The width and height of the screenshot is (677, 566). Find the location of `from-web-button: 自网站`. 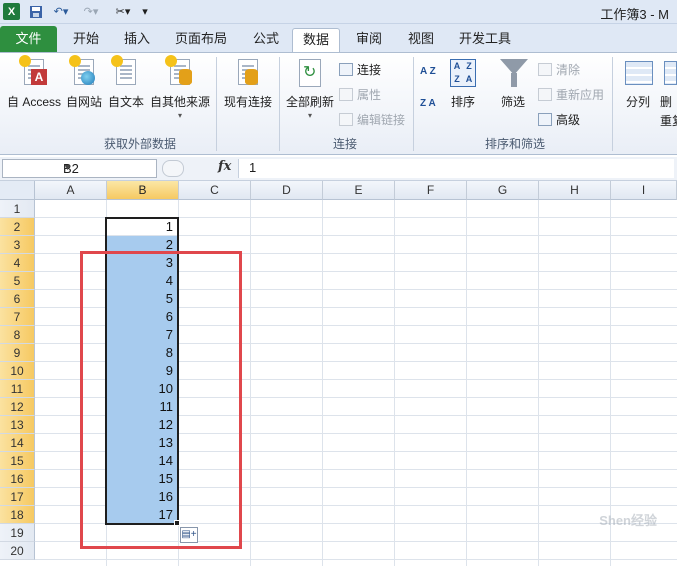

from-web-button: 自网站 is located at coordinates (84, 82).